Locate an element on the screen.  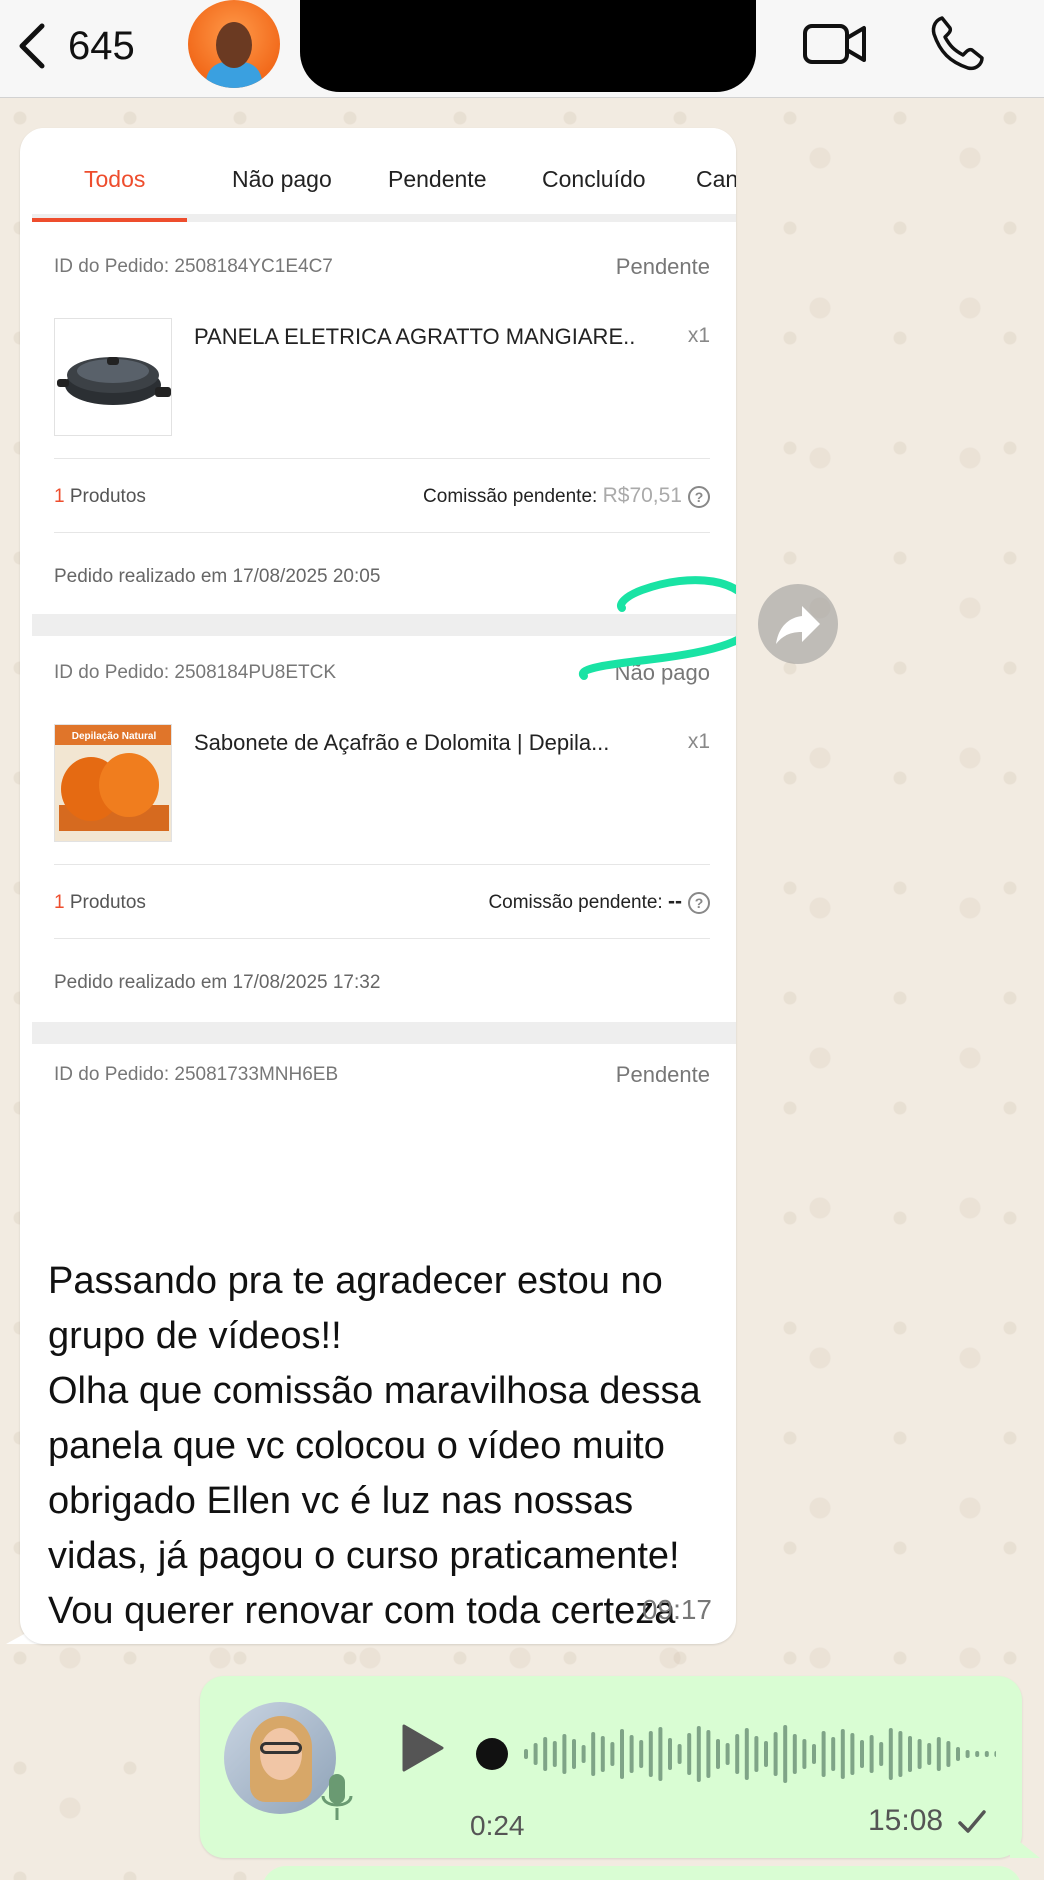
sent-check-icon is located at coordinates (972, 1821).